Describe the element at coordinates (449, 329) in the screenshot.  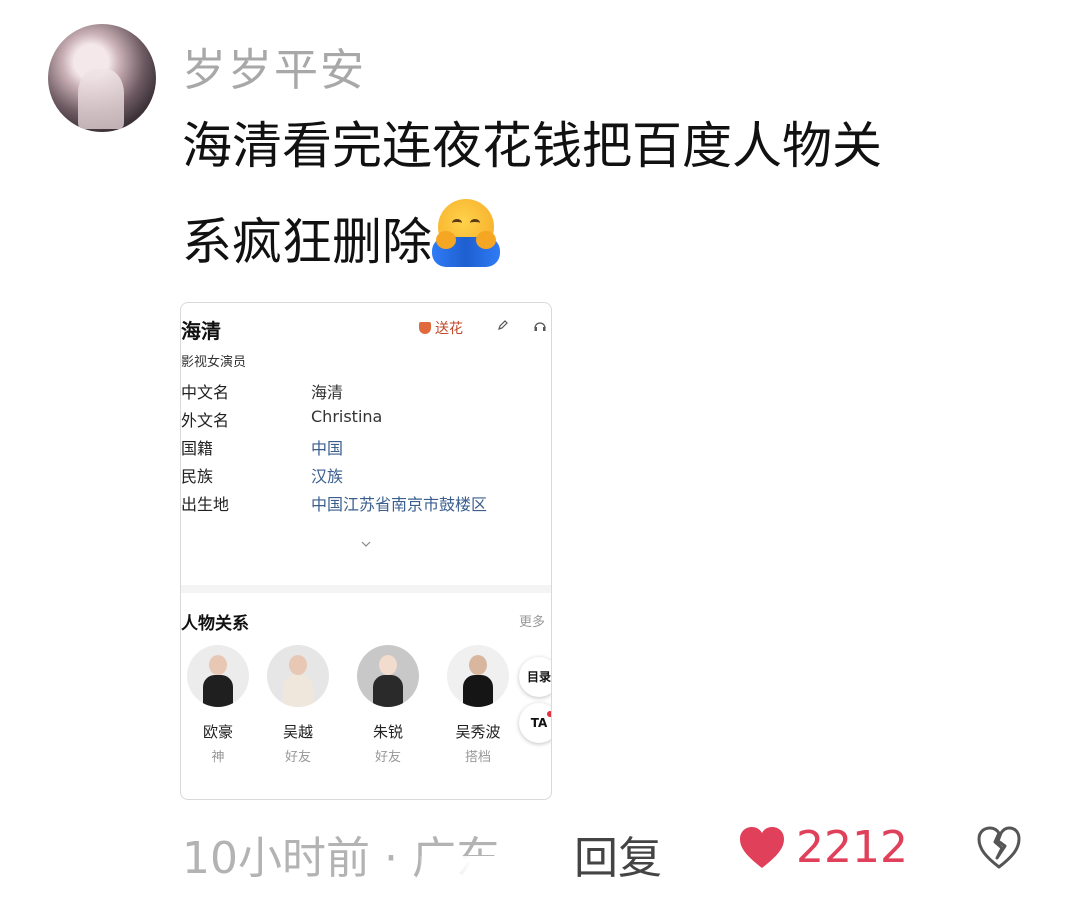
I see `send-flower-label: 送花` at that location.